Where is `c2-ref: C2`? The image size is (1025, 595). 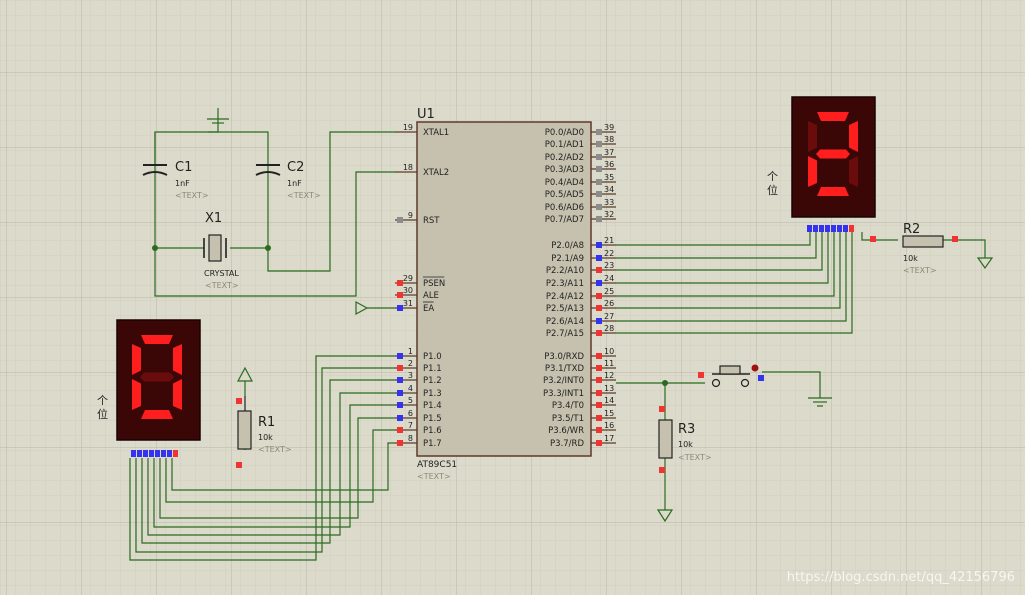
c2-ref: C2 is located at coordinates (295, 167).